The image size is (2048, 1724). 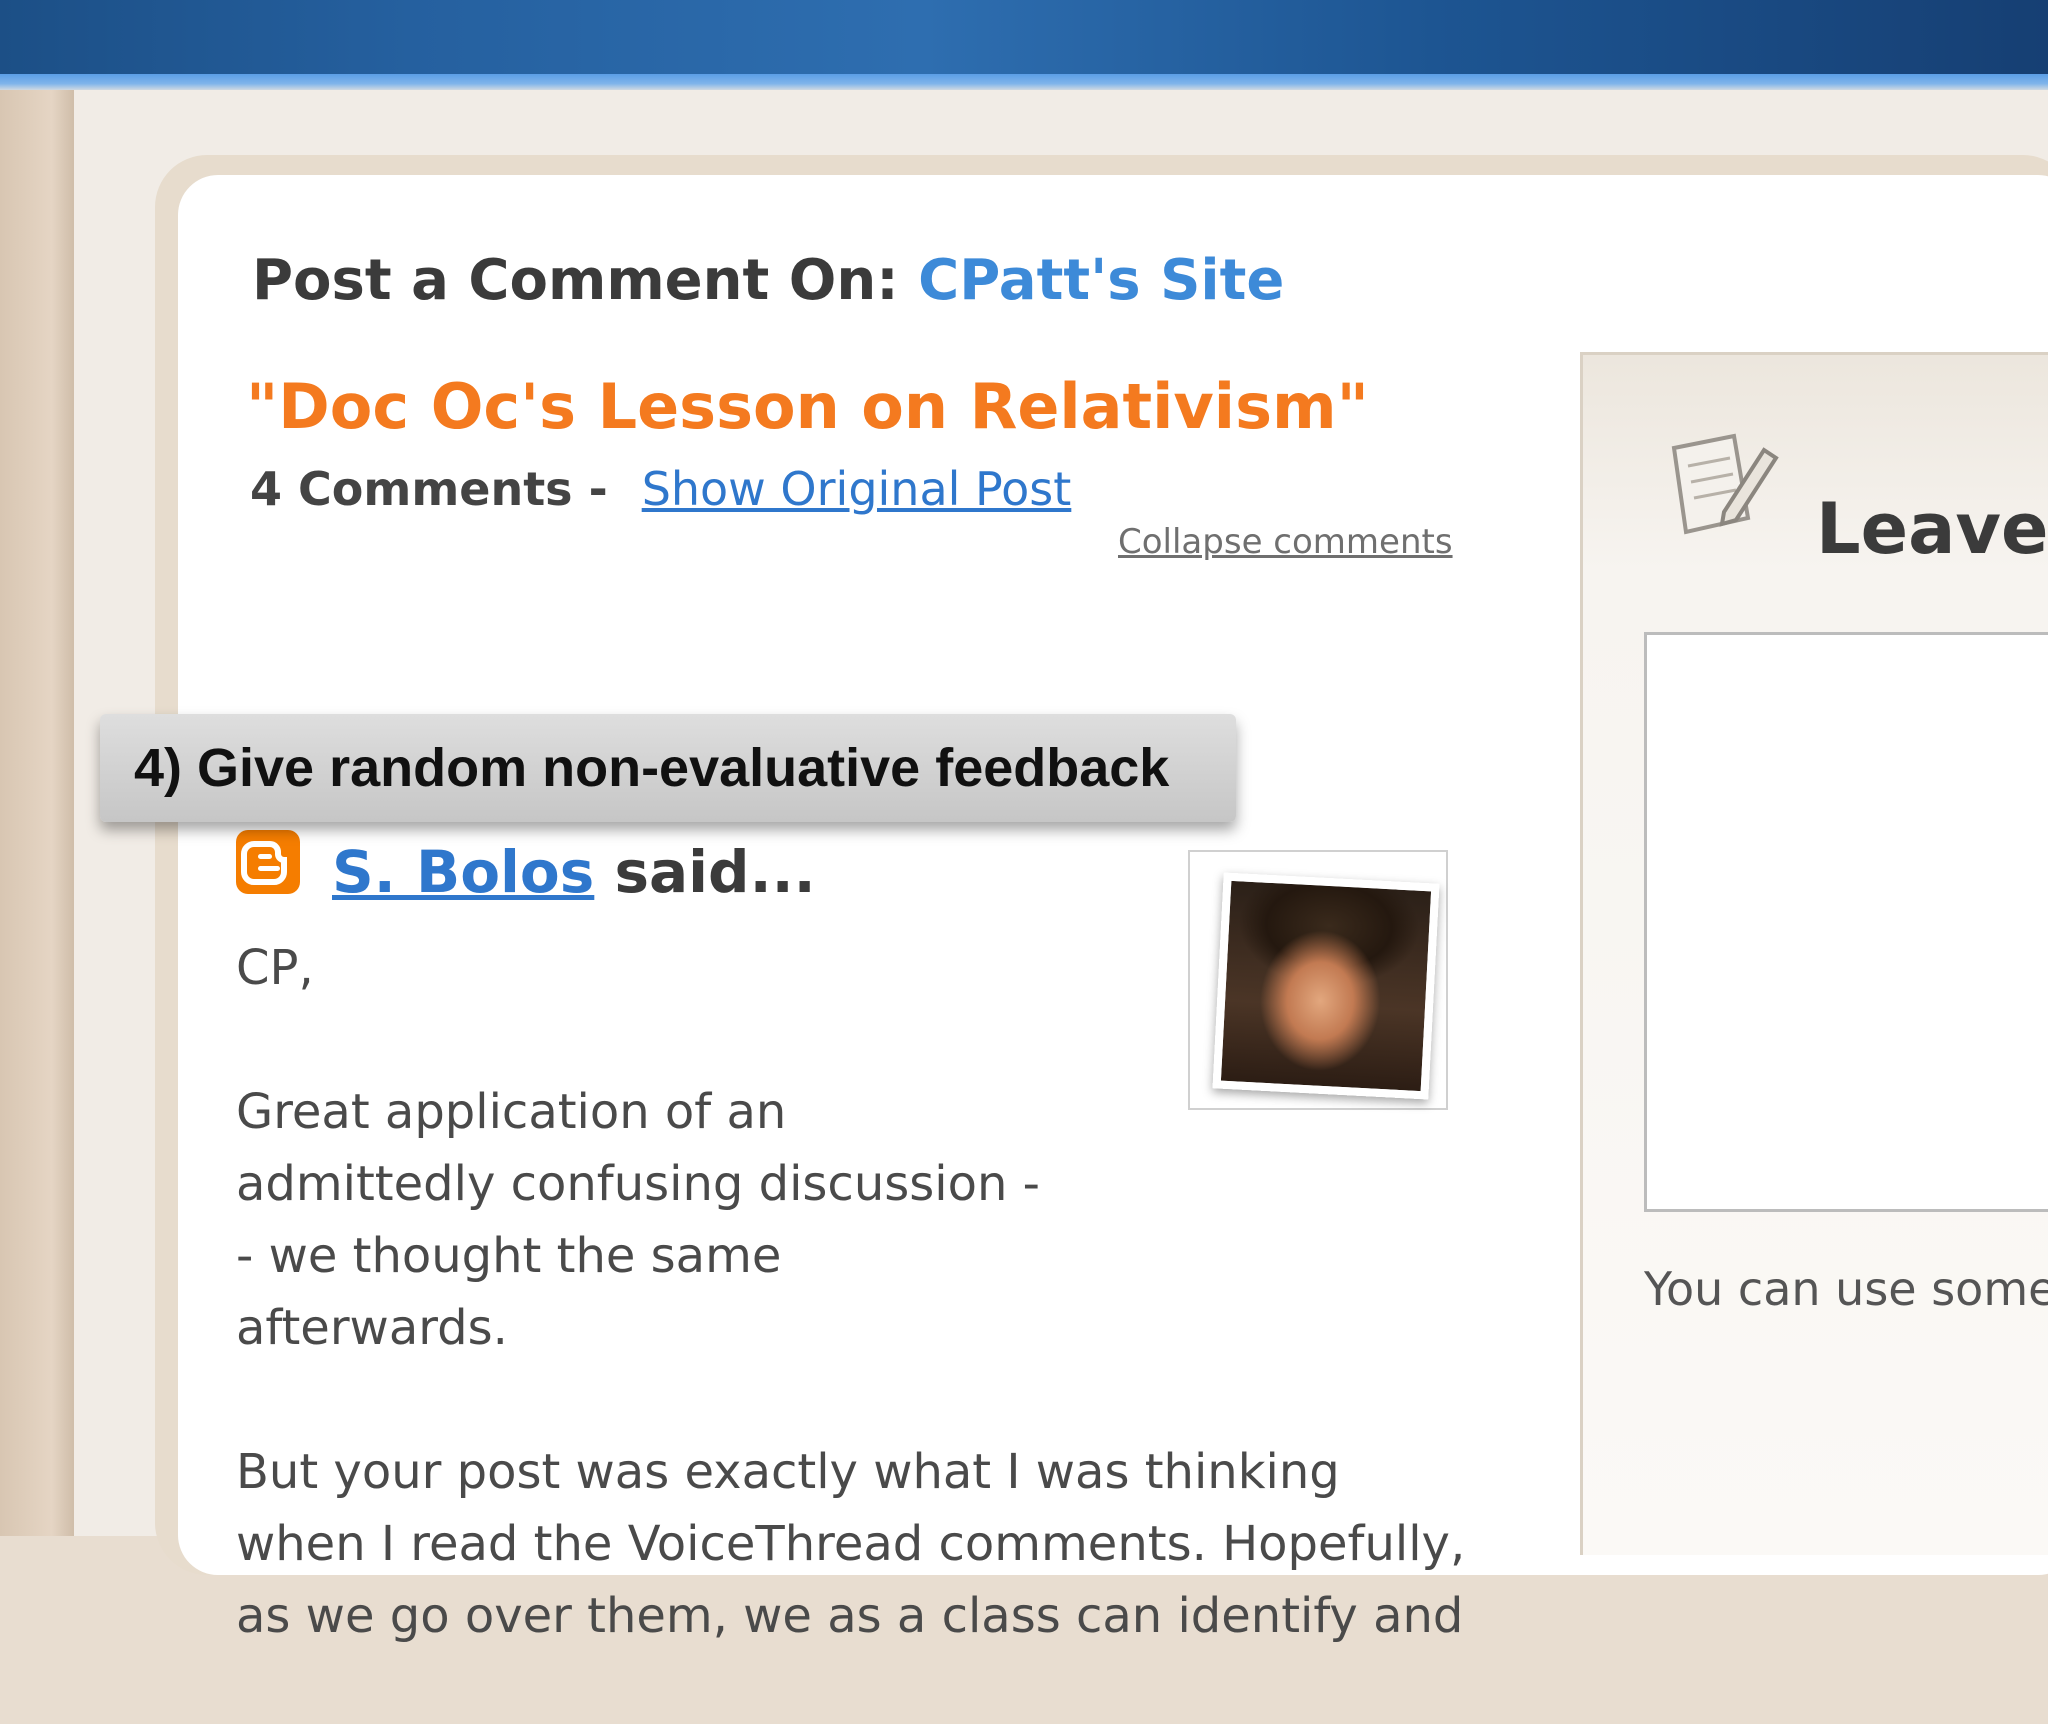 I want to click on comment-author-link: S. Bolos, so click(x=463, y=872).